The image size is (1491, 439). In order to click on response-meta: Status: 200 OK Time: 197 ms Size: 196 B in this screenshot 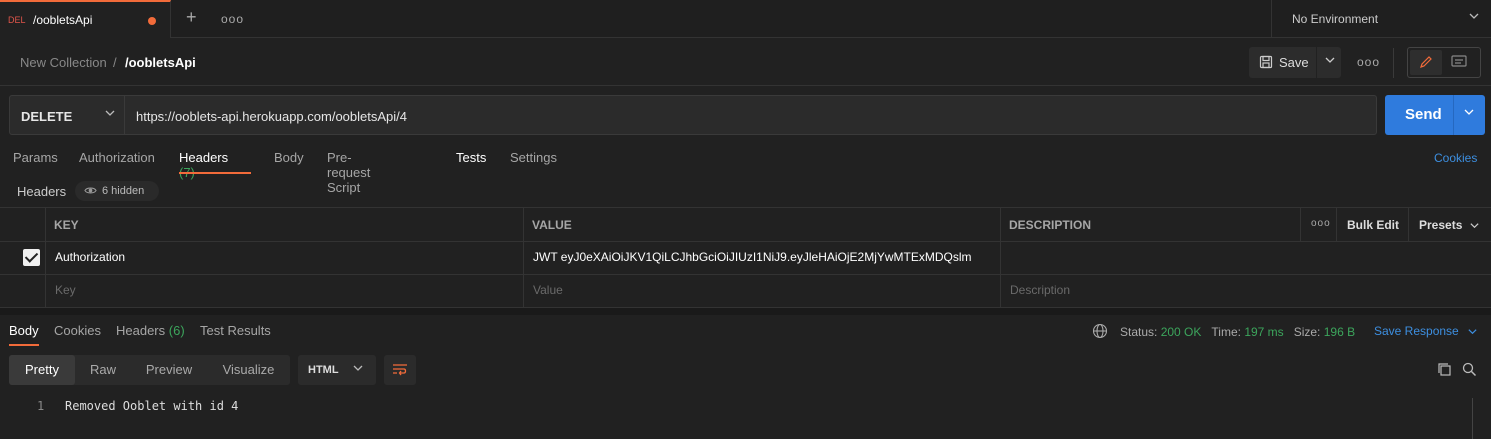, I will do `click(1237, 332)`.